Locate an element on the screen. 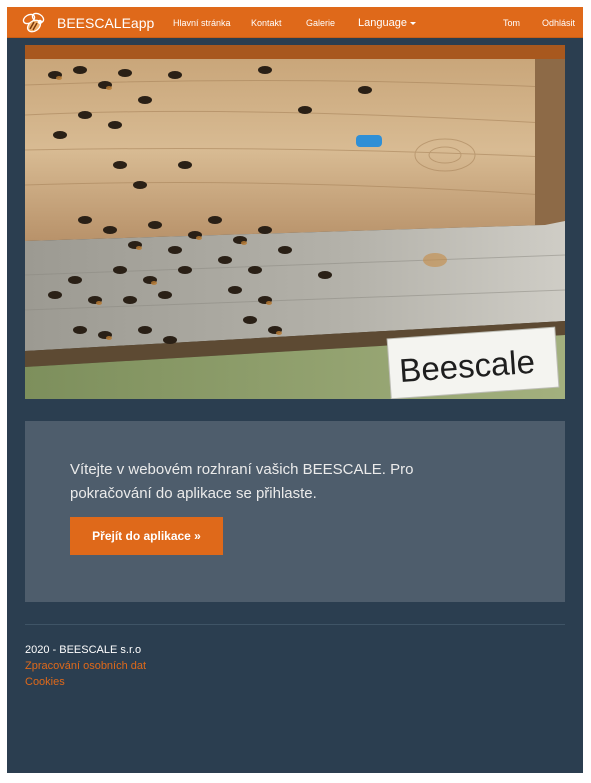 This screenshot has width=591, height=783. brand-link: BEESCALEapp is located at coordinates (87, 22).